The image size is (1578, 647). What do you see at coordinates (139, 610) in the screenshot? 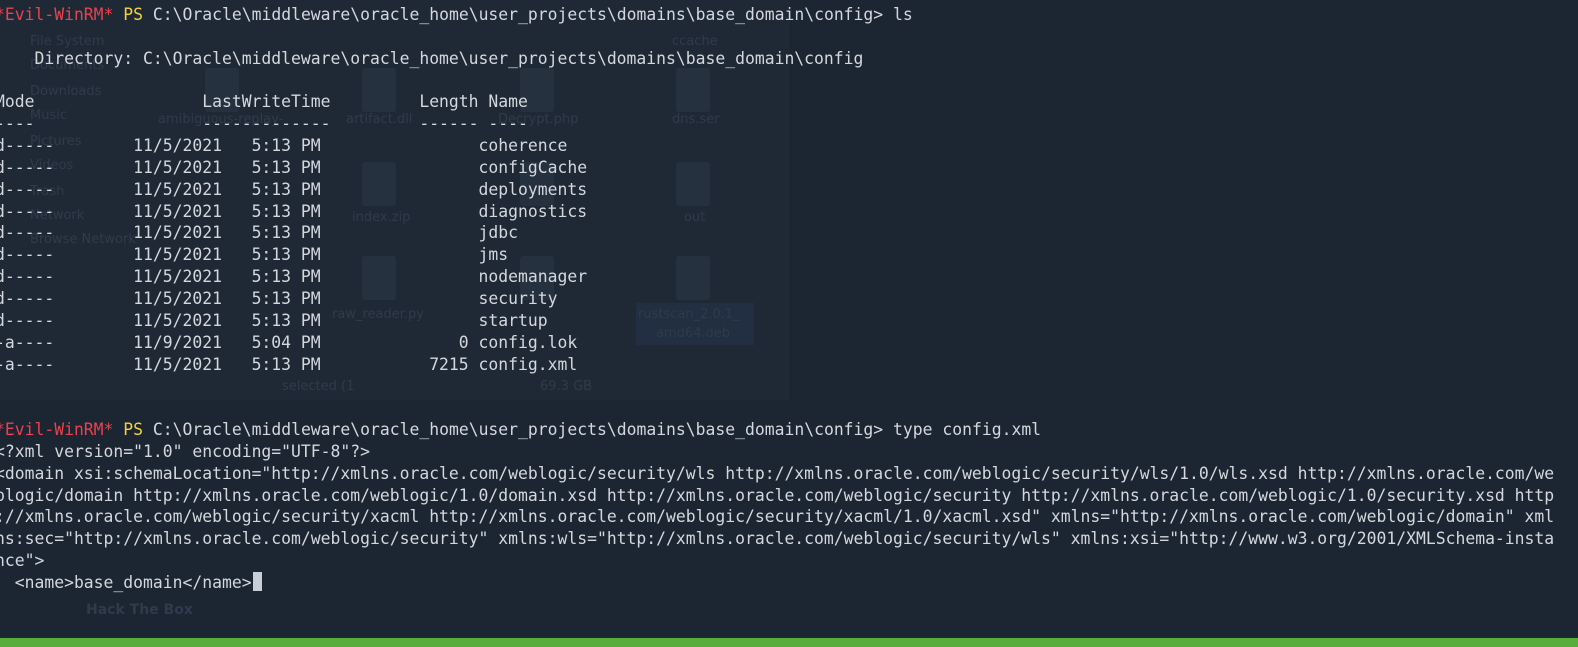
I see `ghost-watermark: Hack The Box` at bounding box center [139, 610].